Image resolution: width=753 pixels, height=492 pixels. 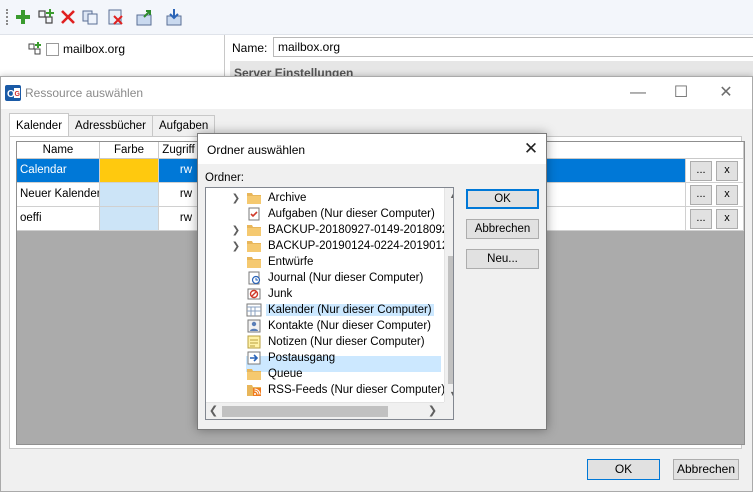 I want to click on name-label: Name:, so click(x=250, y=48).